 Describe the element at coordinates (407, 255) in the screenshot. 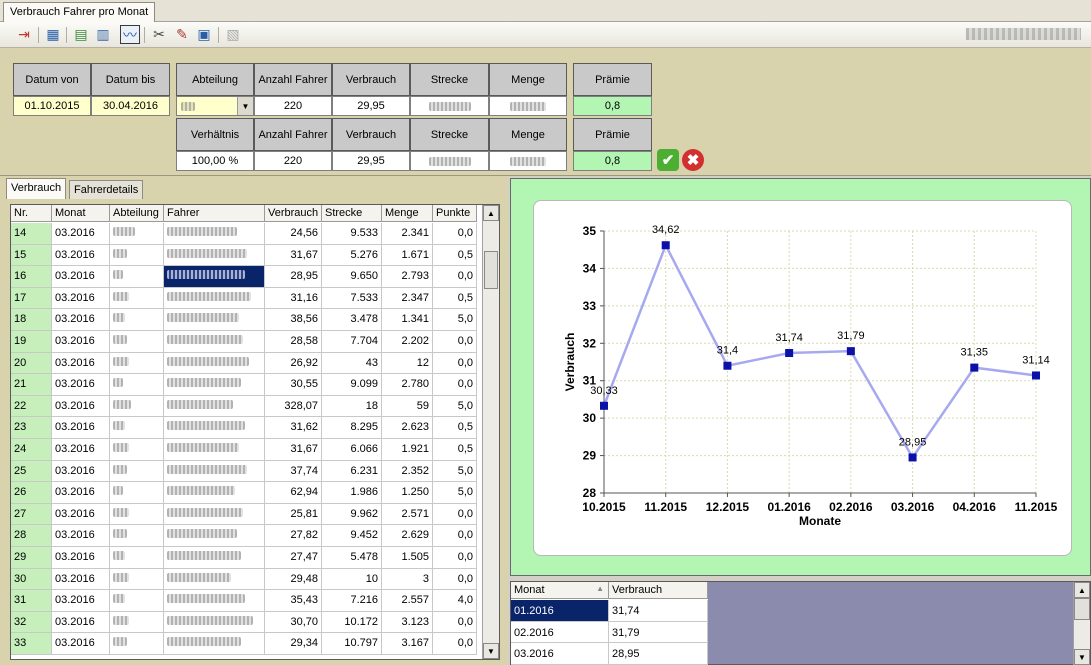

I see `cell-menge: 1.671` at that location.